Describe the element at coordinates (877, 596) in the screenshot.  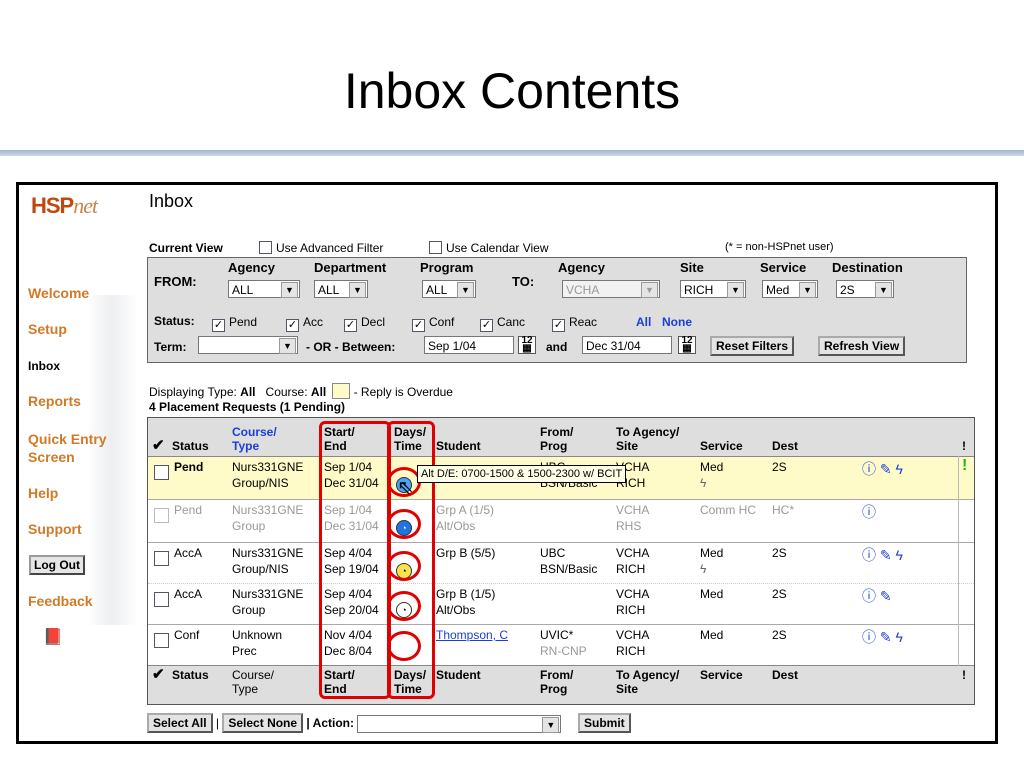
I see `row-action-icons: ⓘ ✎` at that location.